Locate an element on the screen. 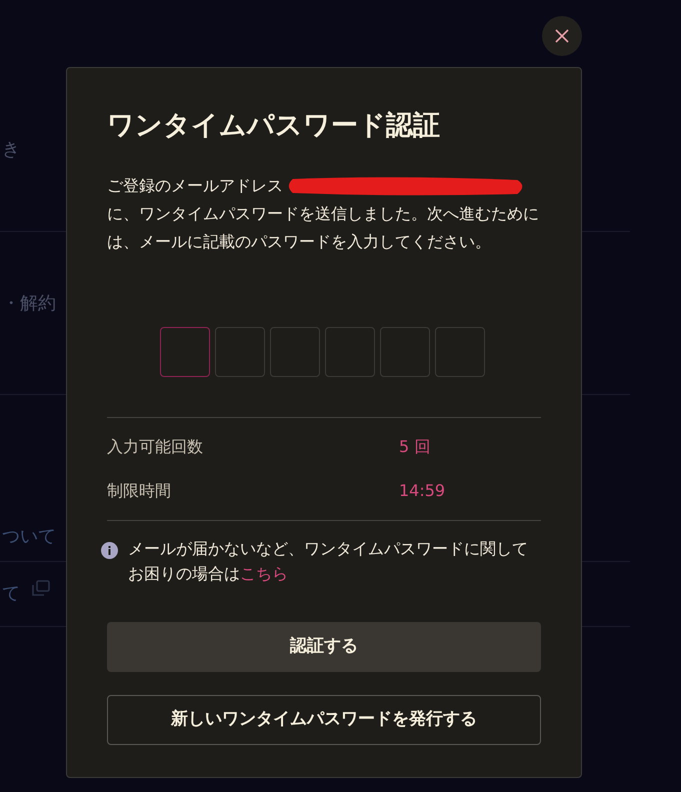 This screenshot has width=681, height=792. background-text: き is located at coordinates (11, 150).